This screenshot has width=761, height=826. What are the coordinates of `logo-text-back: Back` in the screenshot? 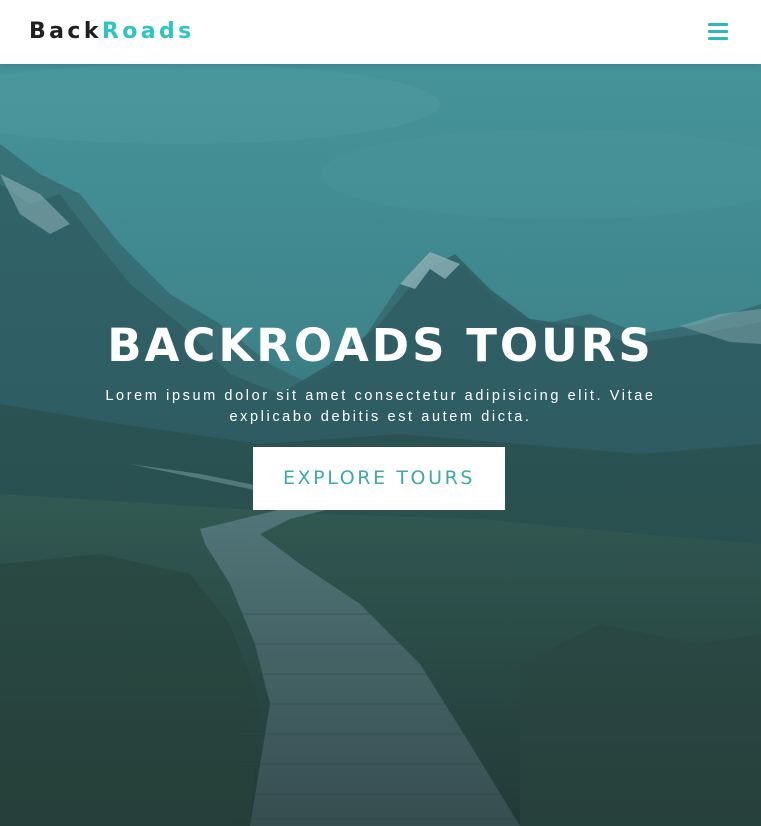 It's located at (65, 31).